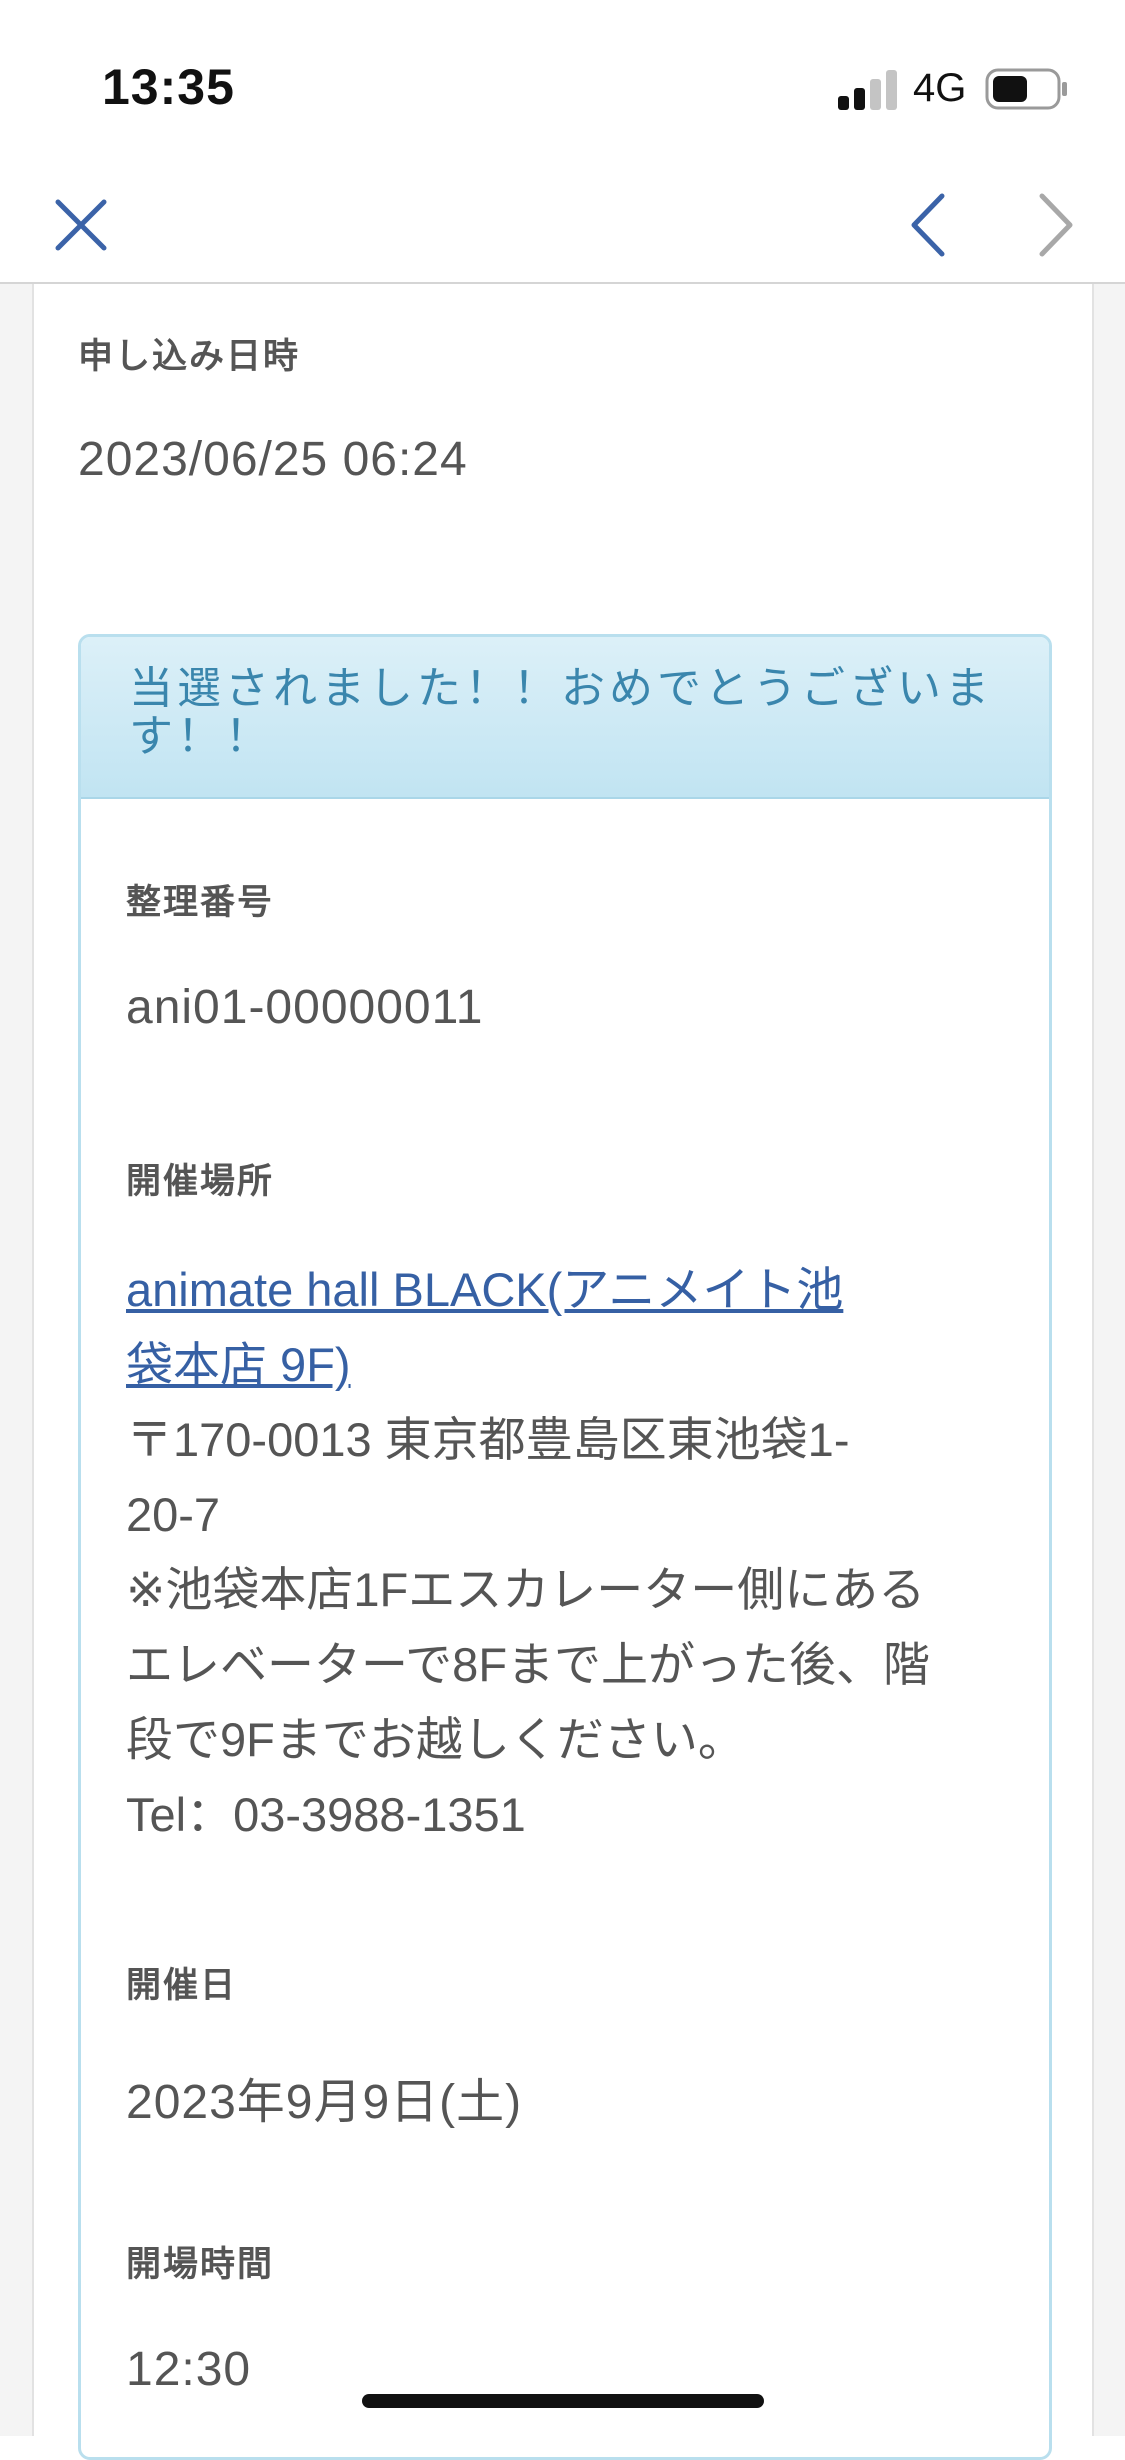  I want to click on venue-access-note: 段で9Fまでお越しください。, so click(435, 1739).